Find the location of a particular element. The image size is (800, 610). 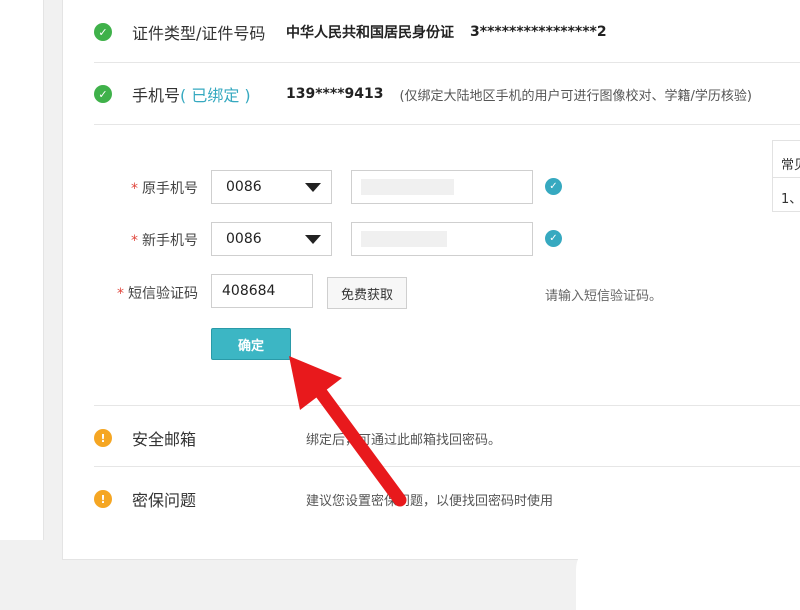

sms-code-label-text: 短信验证码 is located at coordinates (163, 294).